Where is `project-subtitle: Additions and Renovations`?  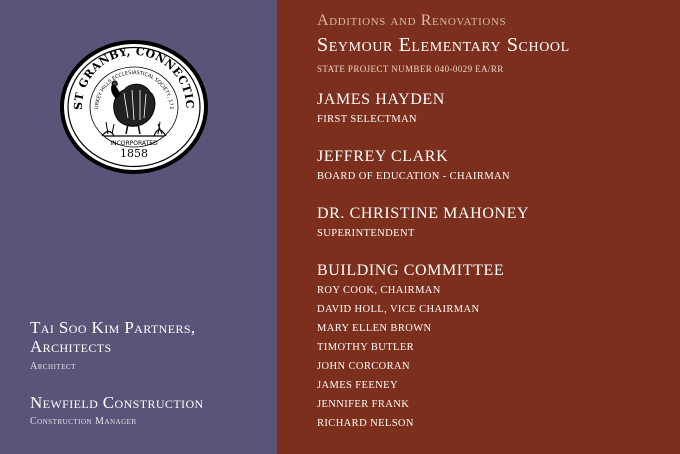
project-subtitle: Additions and Renovations is located at coordinates (412, 20).